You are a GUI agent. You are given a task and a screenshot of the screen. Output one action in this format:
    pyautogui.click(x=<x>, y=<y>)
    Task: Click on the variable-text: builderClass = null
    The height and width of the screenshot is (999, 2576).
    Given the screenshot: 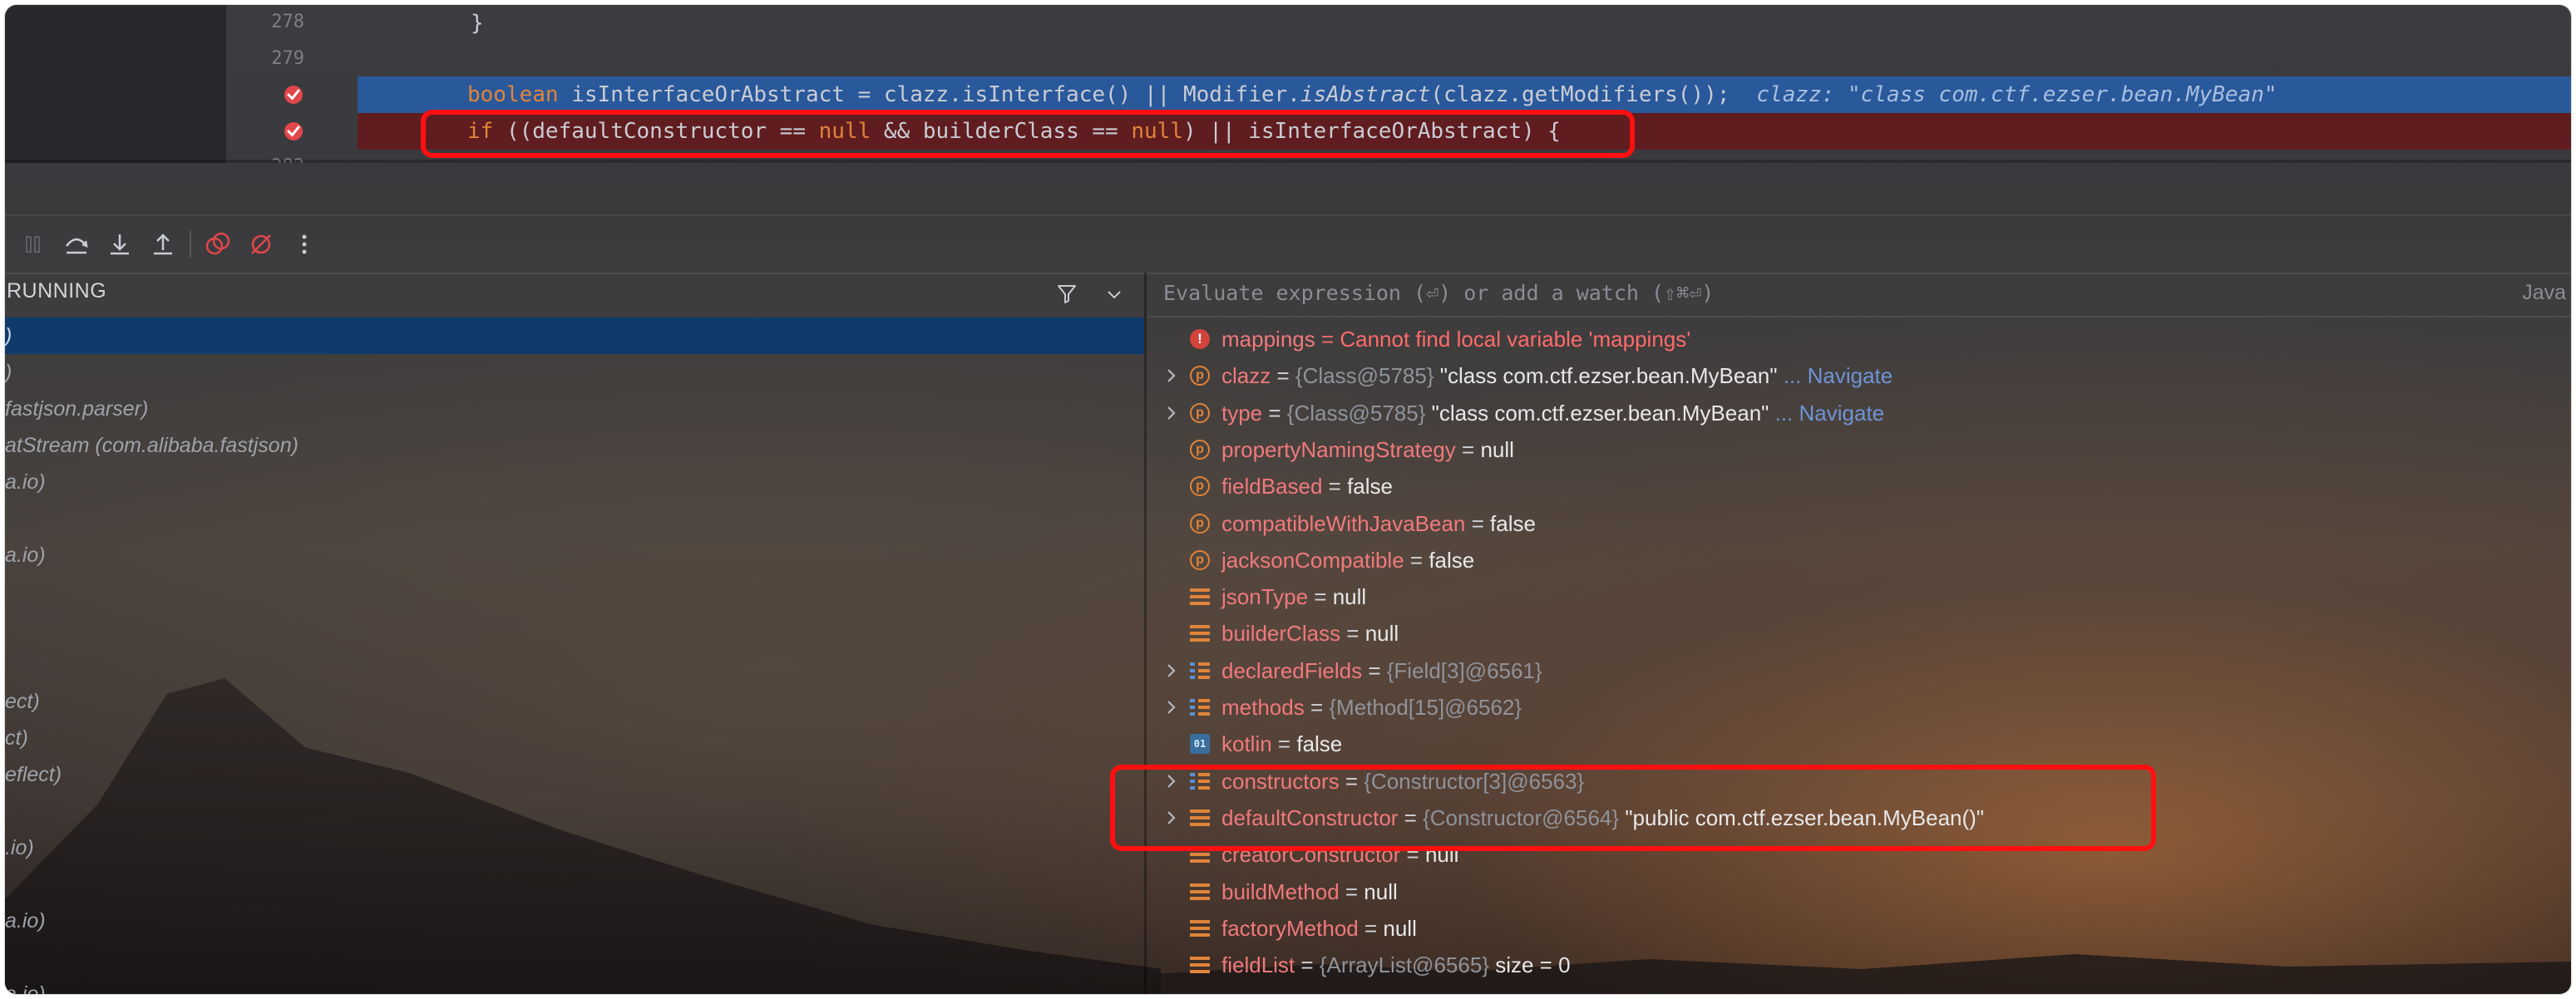 What is the action you would take?
    pyautogui.click(x=1310, y=633)
    